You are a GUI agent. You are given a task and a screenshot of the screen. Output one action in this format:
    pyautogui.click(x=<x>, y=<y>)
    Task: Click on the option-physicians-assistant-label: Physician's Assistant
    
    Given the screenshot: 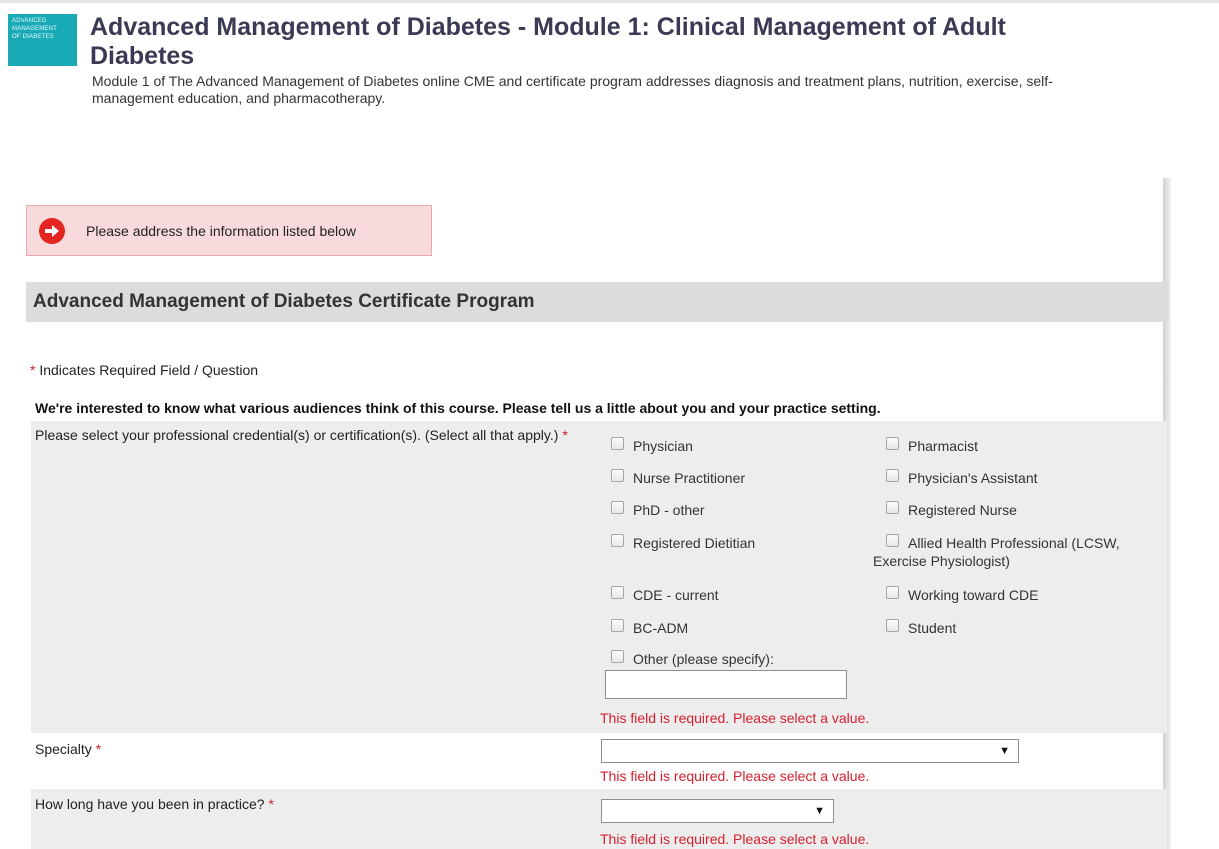 What is the action you would take?
    pyautogui.click(x=973, y=478)
    